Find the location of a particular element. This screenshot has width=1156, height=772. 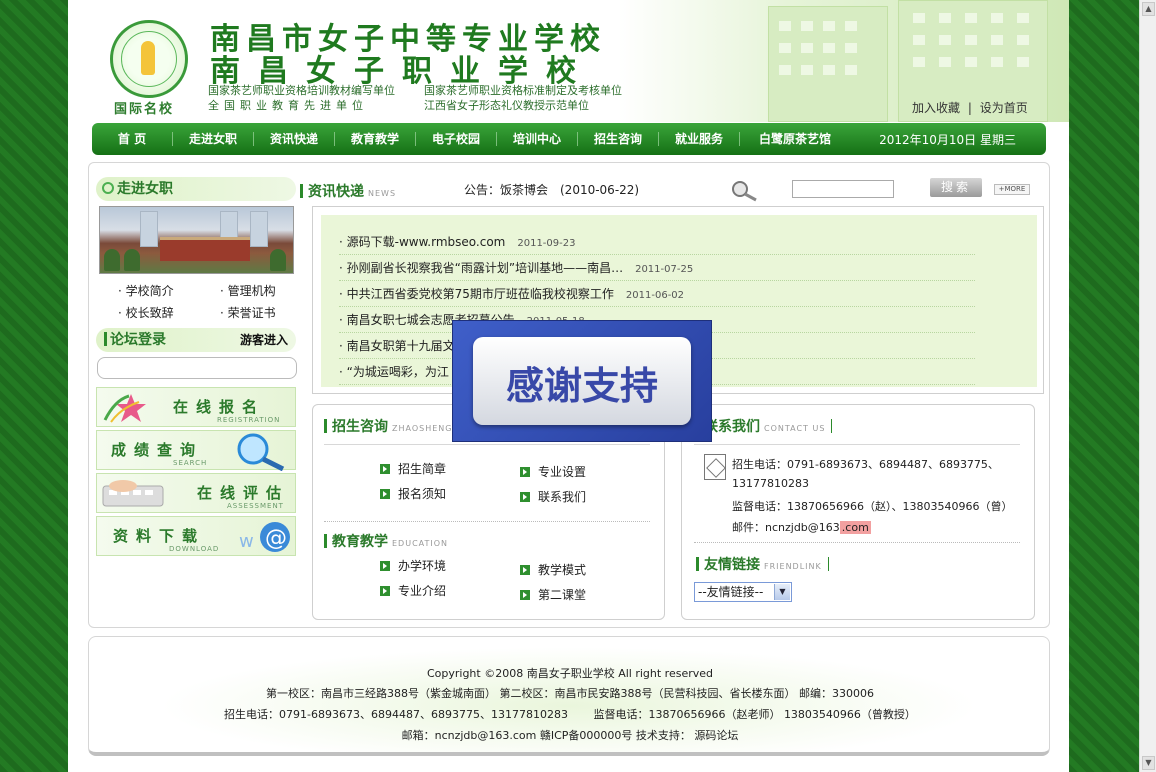

search-icon is located at coordinates (744, 191).